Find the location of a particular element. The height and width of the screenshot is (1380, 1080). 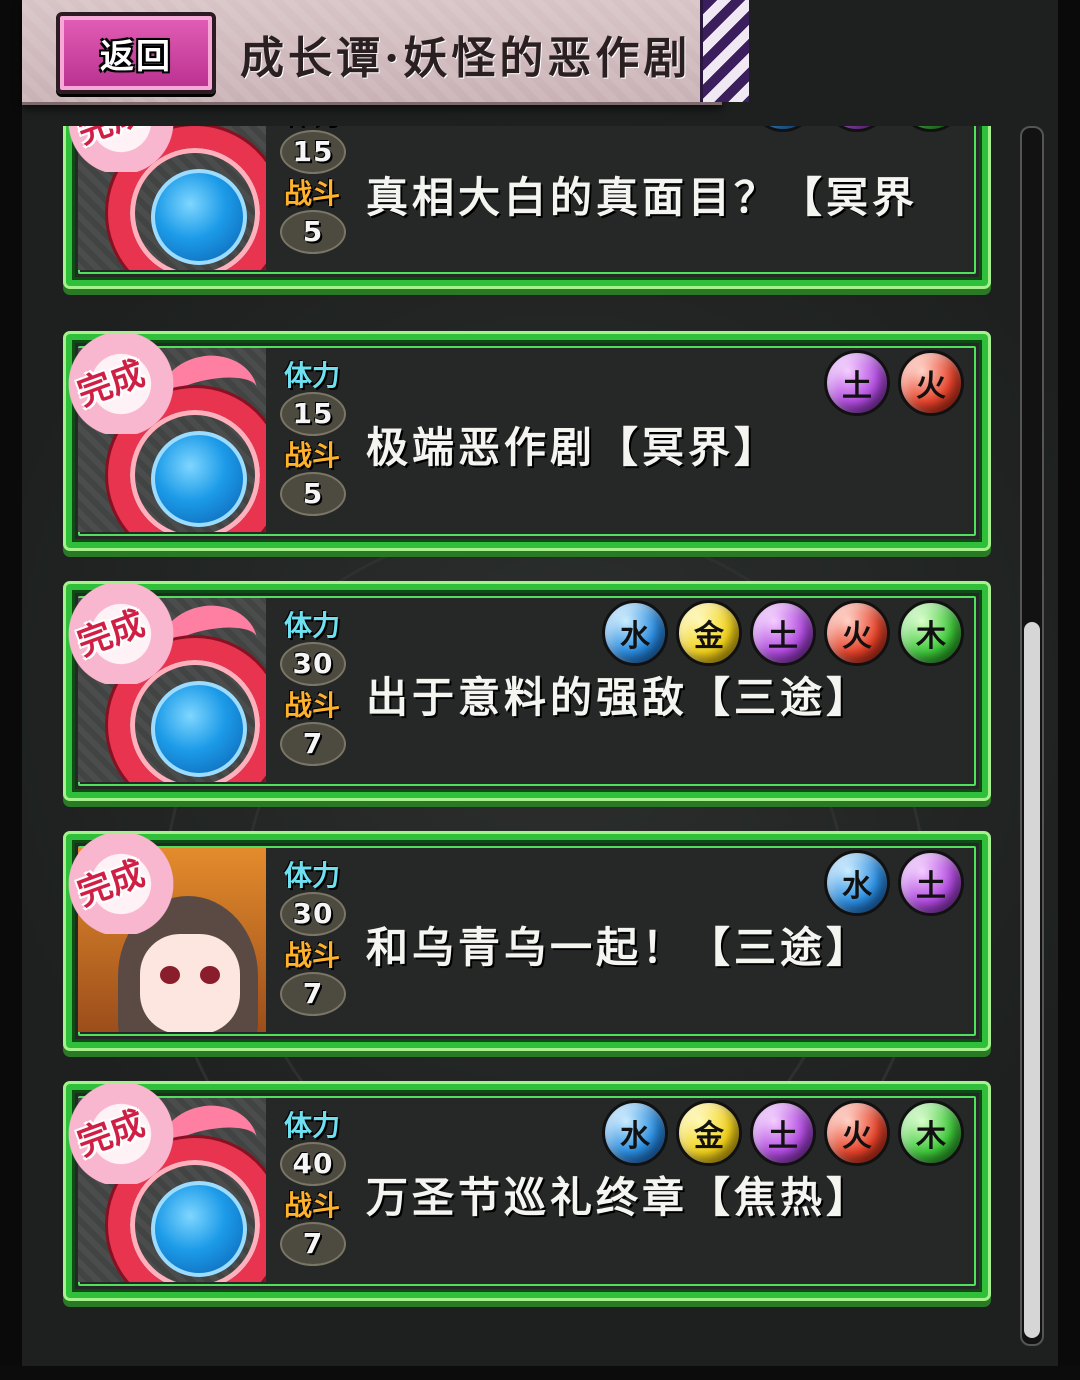

quest-stats: 体力 40 战斗 7 is located at coordinates (313, 1189).